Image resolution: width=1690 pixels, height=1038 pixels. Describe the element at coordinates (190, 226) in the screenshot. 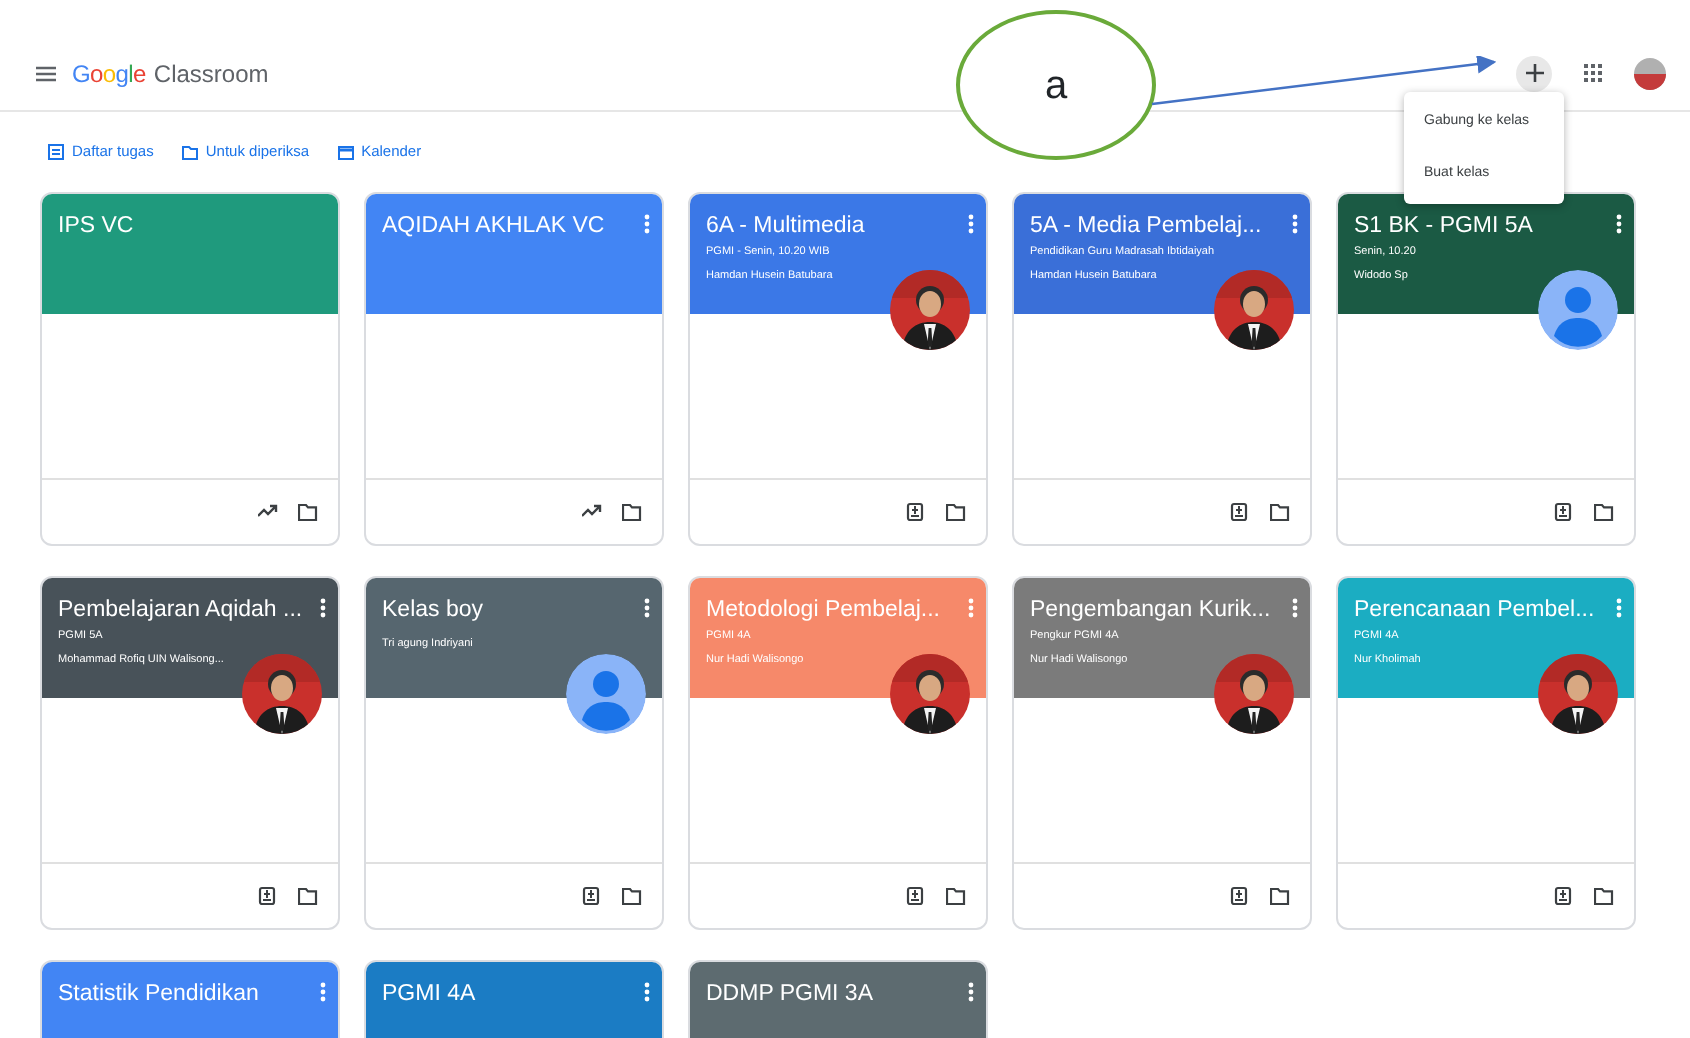

I see `class-title: IPS VC` at that location.